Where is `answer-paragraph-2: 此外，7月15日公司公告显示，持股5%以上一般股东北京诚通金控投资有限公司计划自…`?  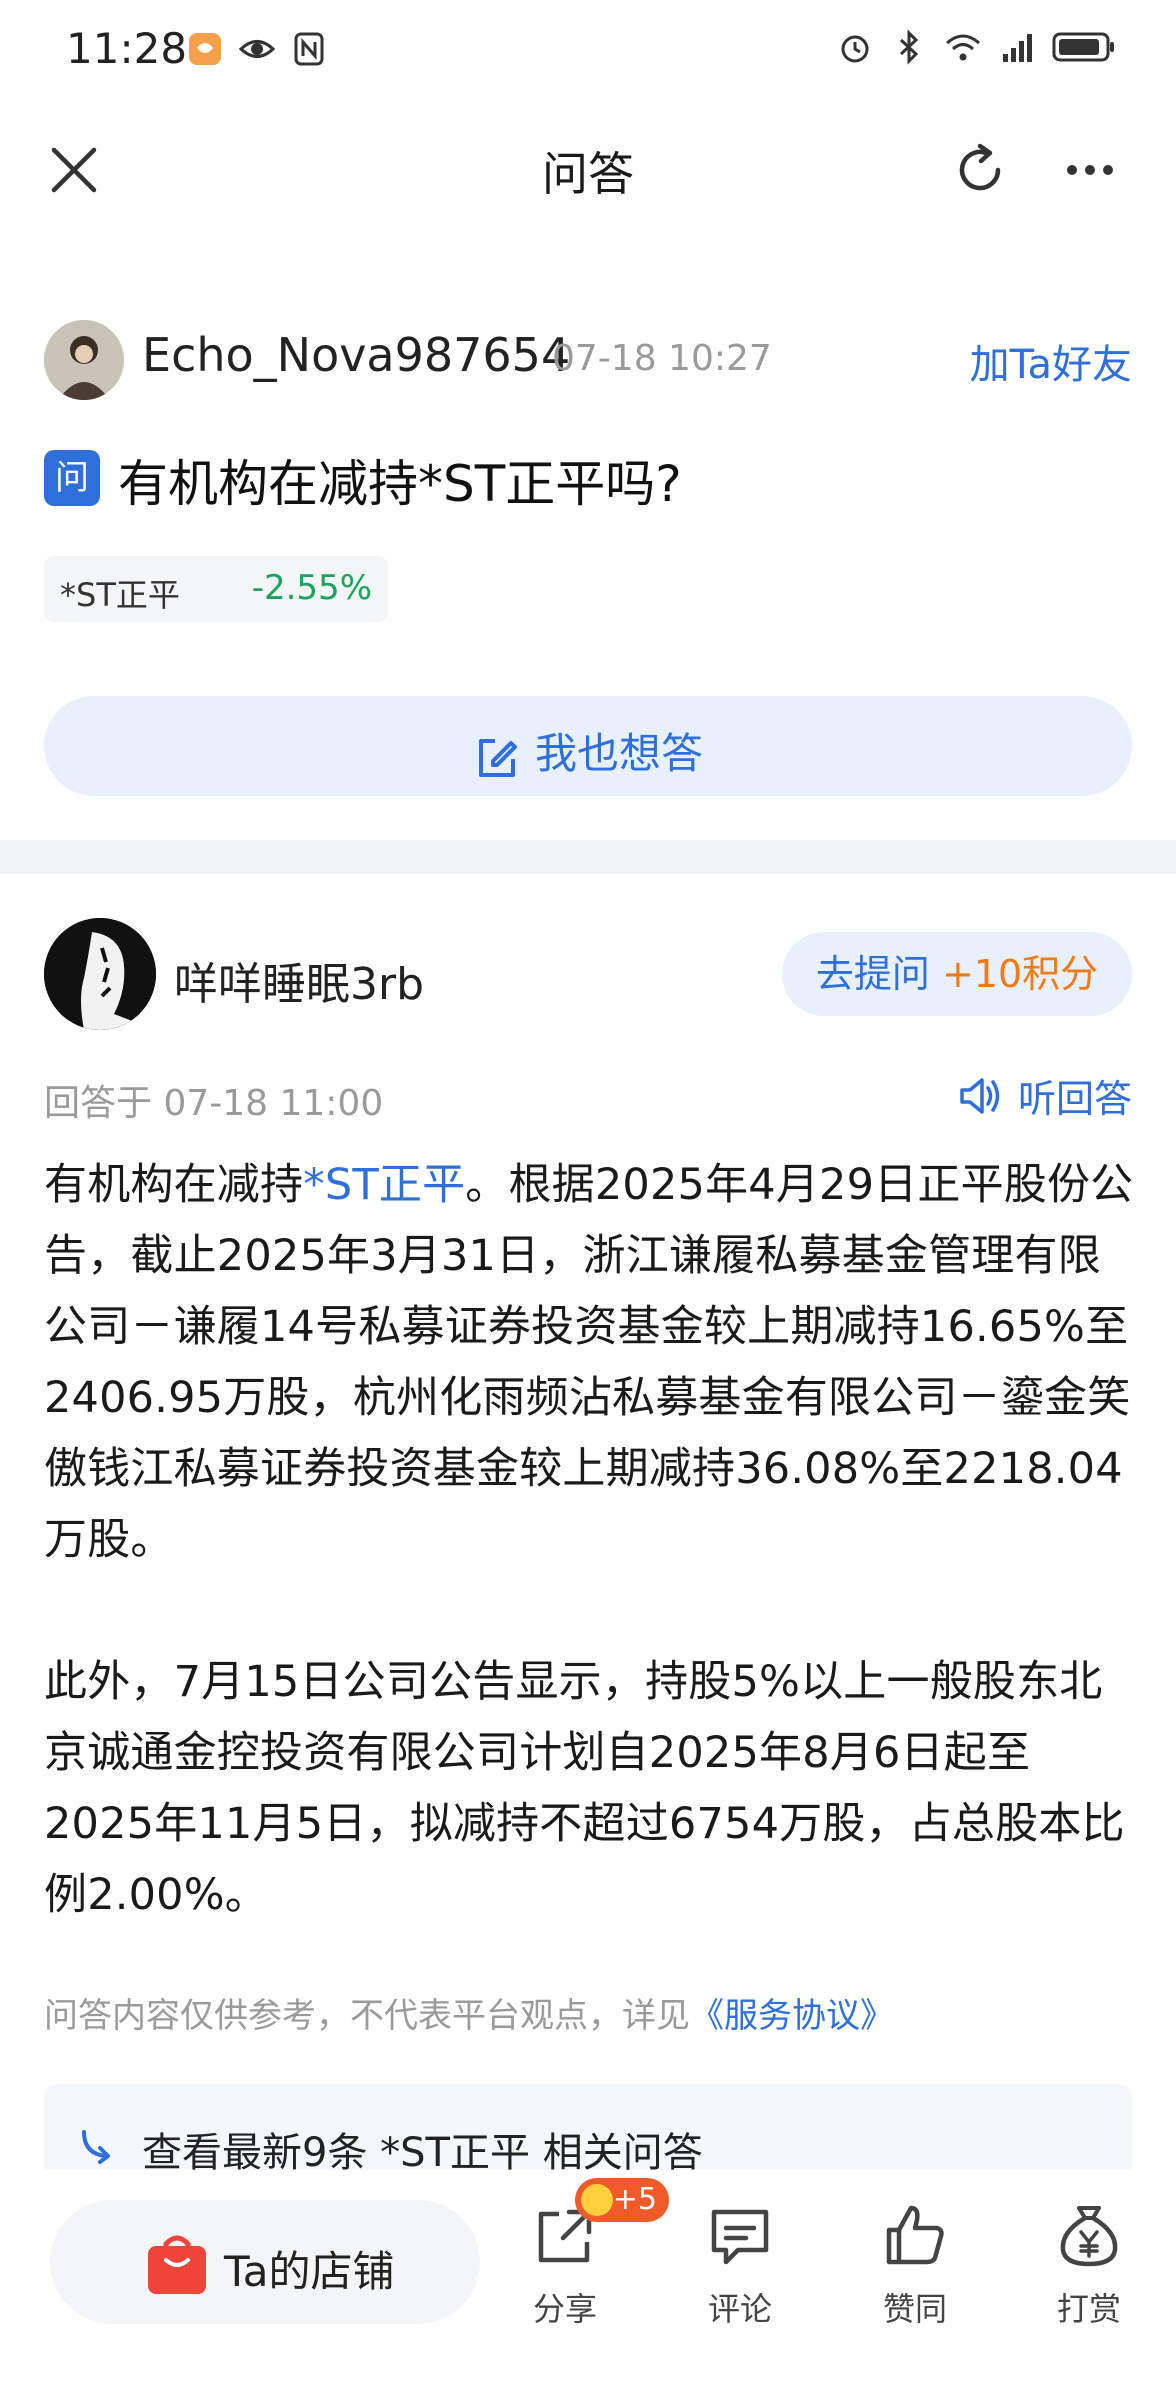 answer-paragraph-2: 此外，7月15日公司公告显示，持股5%以上一般股东北京诚通金控投资有限公司计划自… is located at coordinates (584, 1788).